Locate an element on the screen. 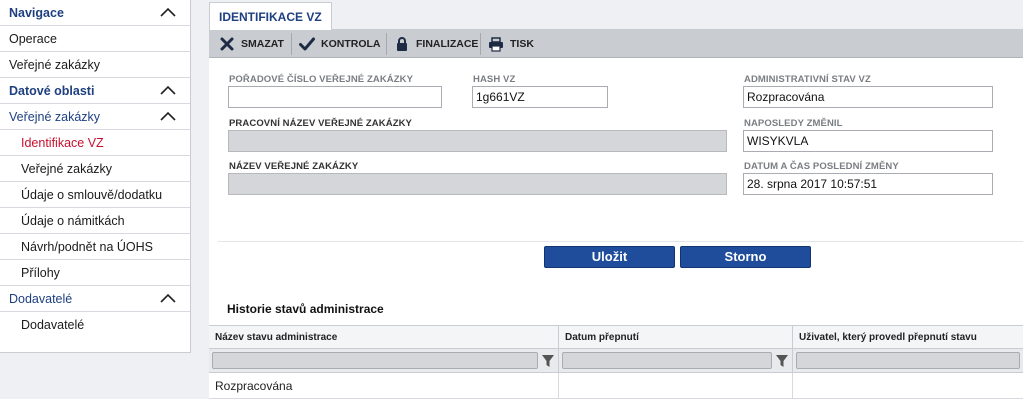 The width and height of the screenshot is (1023, 399). order-number-label: POŘADOVÉ ČÍSLO VEŘEJNÉ ZAKÁZKY is located at coordinates (321, 79).